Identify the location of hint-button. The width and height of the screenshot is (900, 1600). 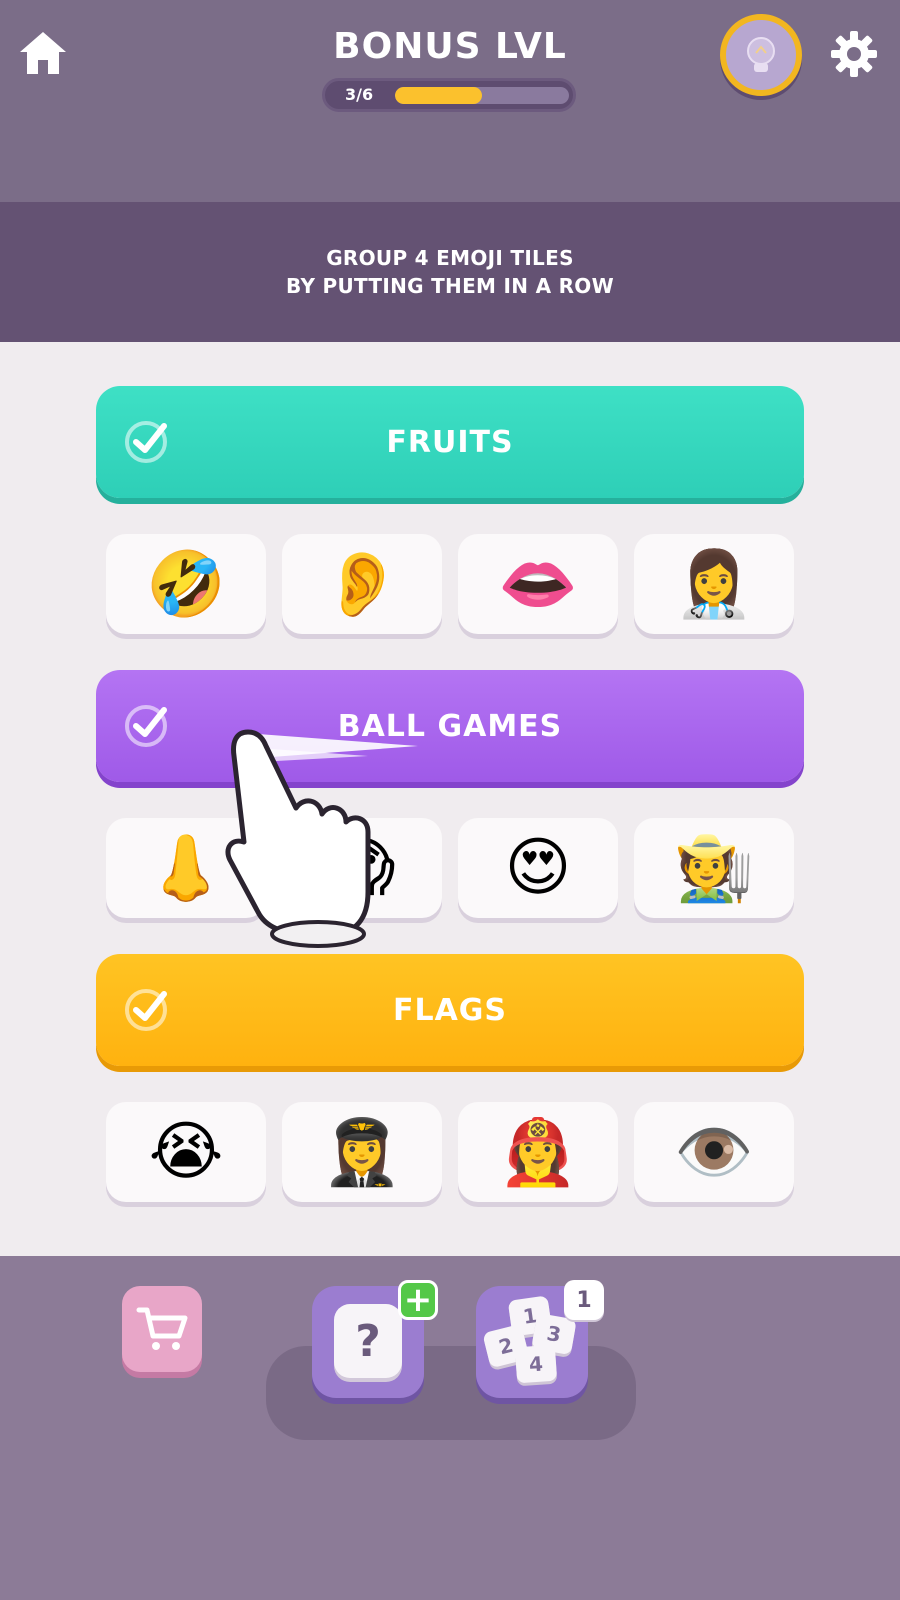
(761, 55).